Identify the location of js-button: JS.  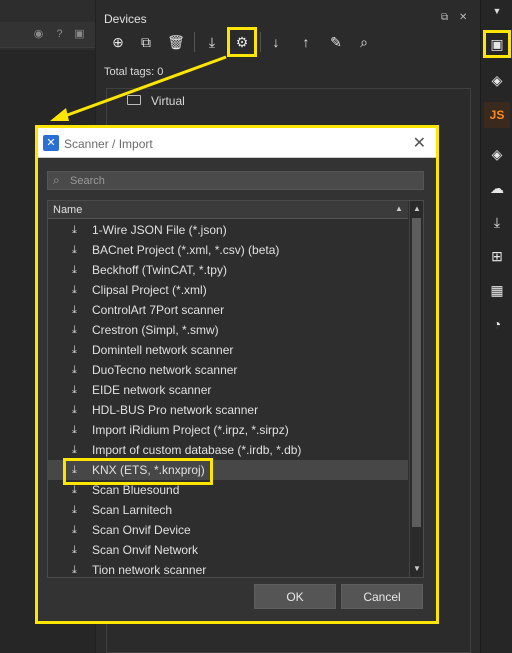
(497, 115).